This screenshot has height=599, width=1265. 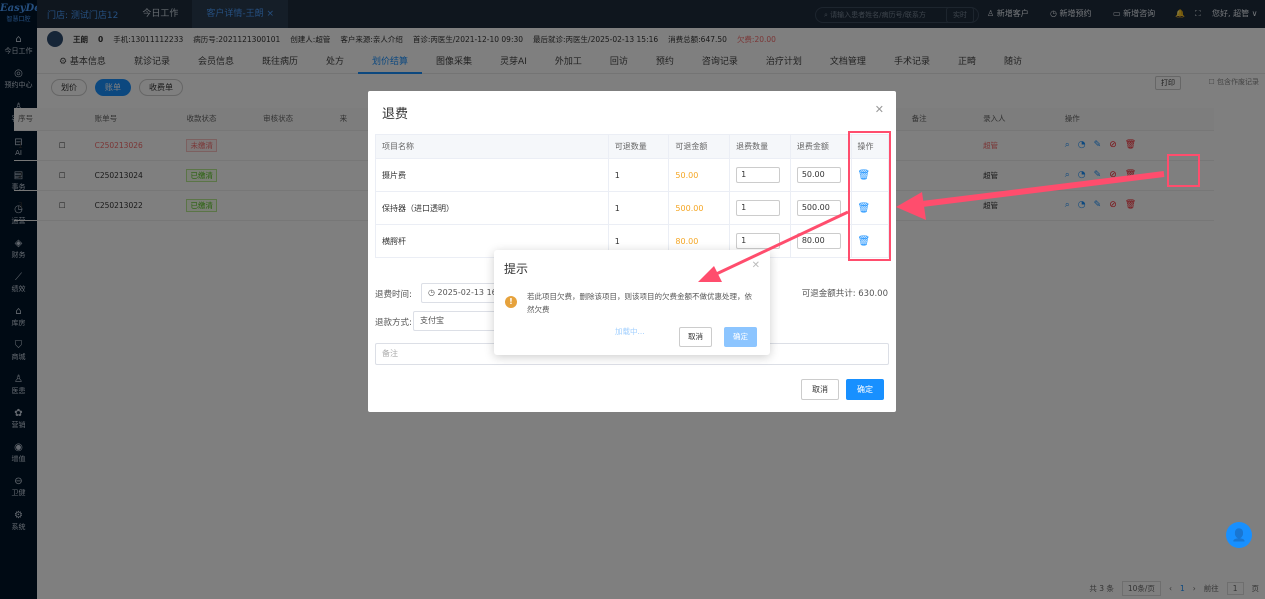 I want to click on arrow-head-left, so click(x=911, y=206).